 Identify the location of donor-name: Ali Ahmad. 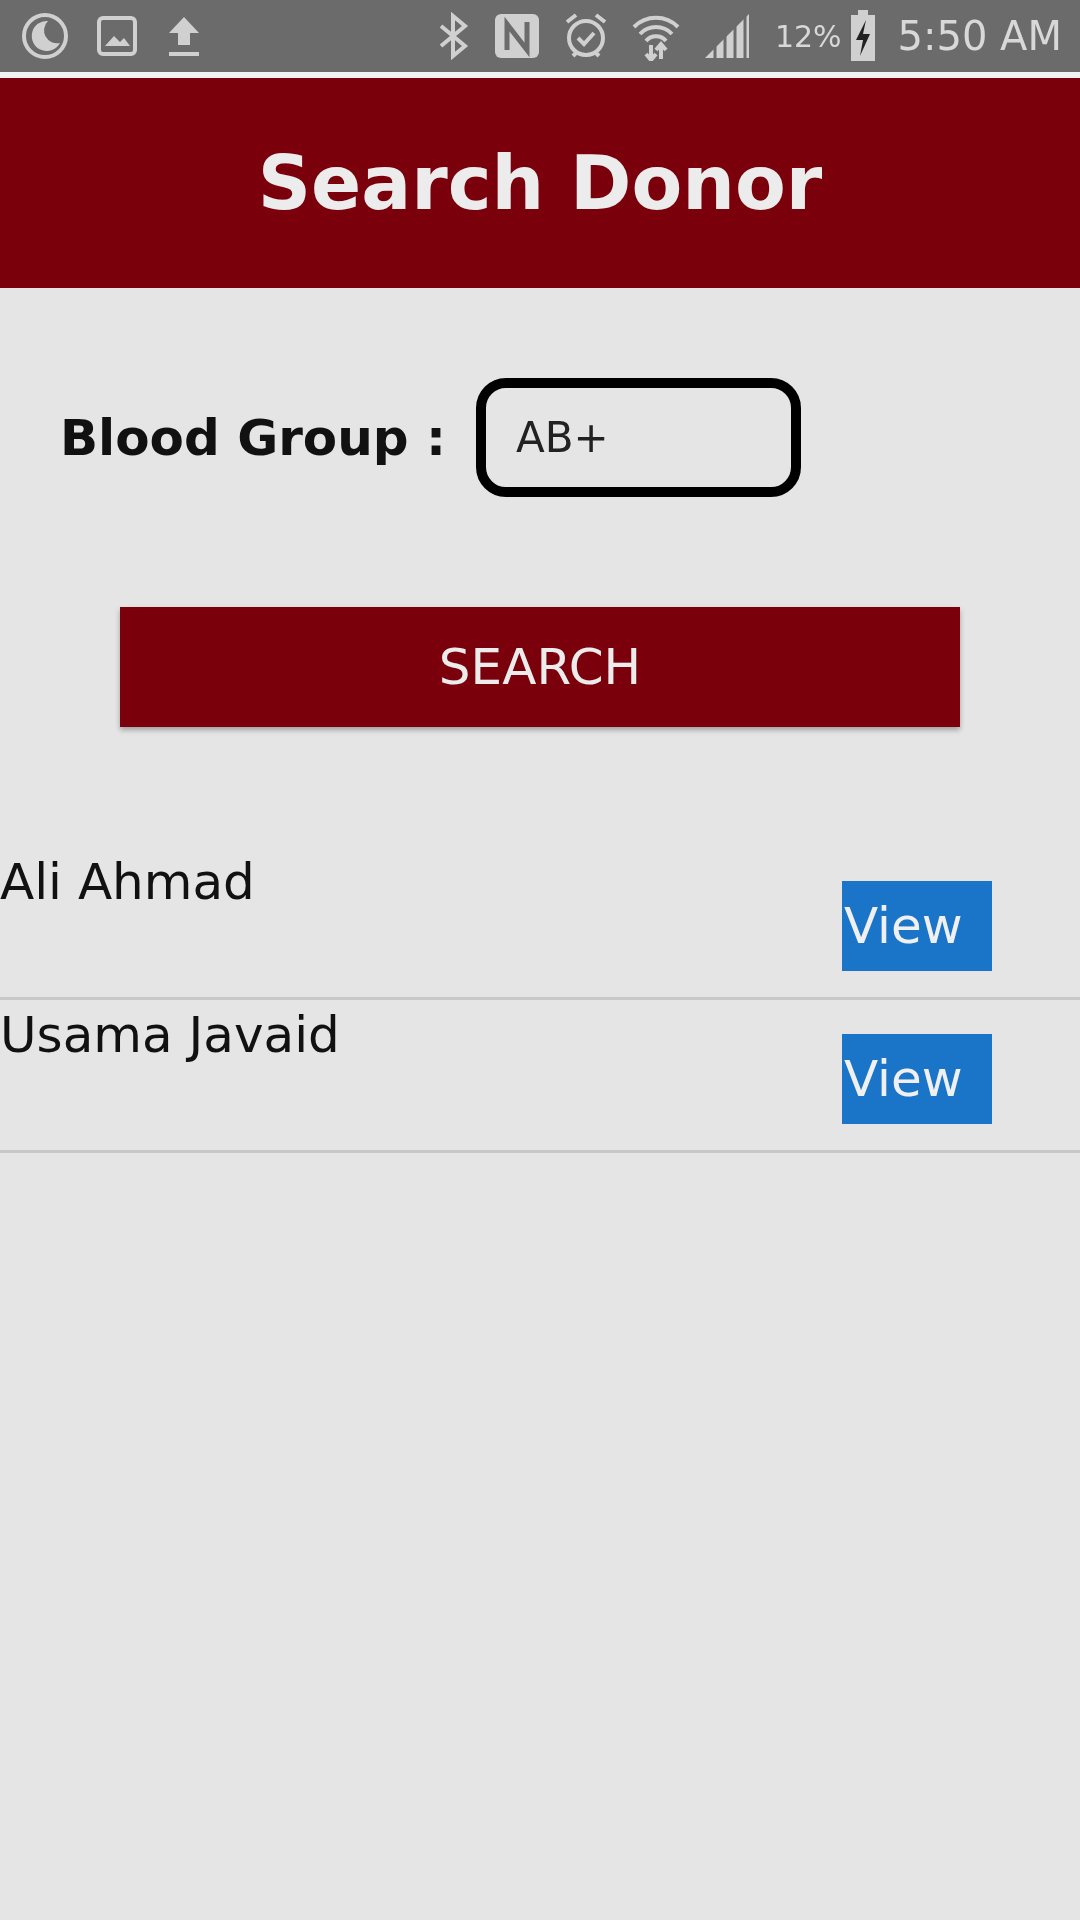
(127, 881).